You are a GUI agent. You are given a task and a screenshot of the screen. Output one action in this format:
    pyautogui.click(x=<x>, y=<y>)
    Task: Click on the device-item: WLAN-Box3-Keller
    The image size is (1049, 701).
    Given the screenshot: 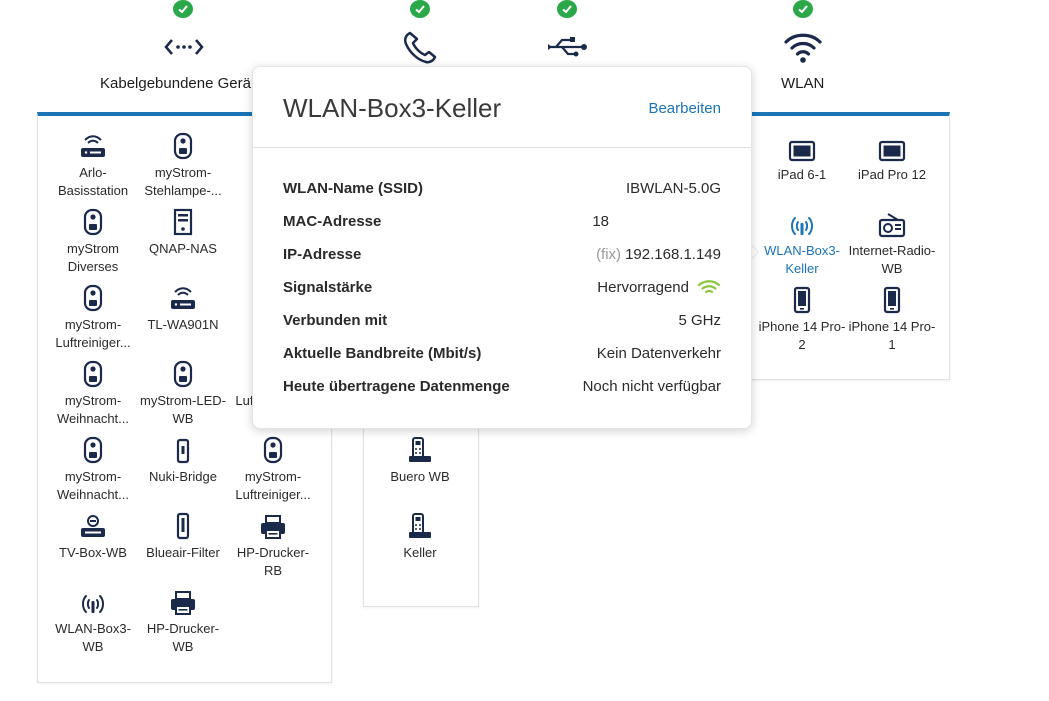 What is the action you would take?
    pyautogui.click(x=802, y=243)
    